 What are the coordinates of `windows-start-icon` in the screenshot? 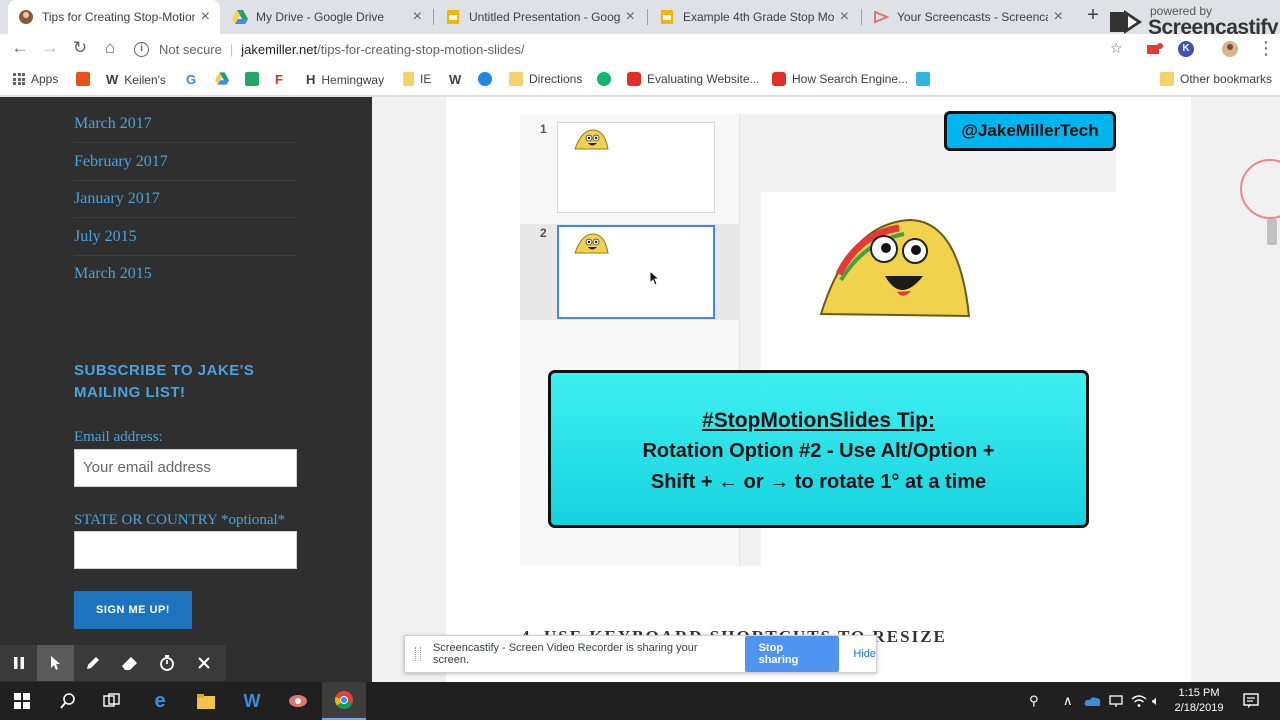 It's located at (22, 701).